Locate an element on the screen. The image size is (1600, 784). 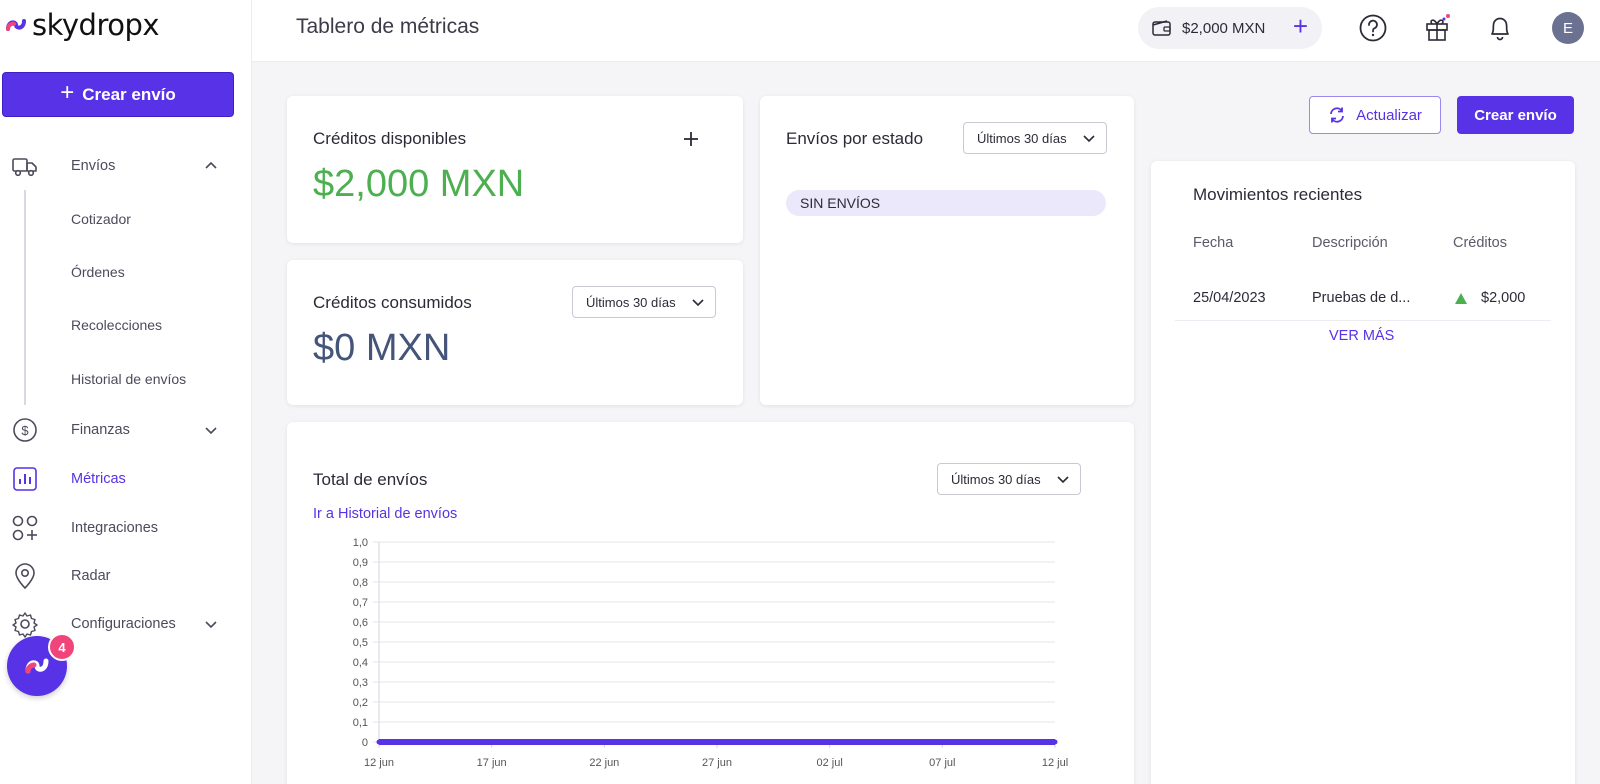
skydropx-logo-icon is located at coordinates (16, 25).